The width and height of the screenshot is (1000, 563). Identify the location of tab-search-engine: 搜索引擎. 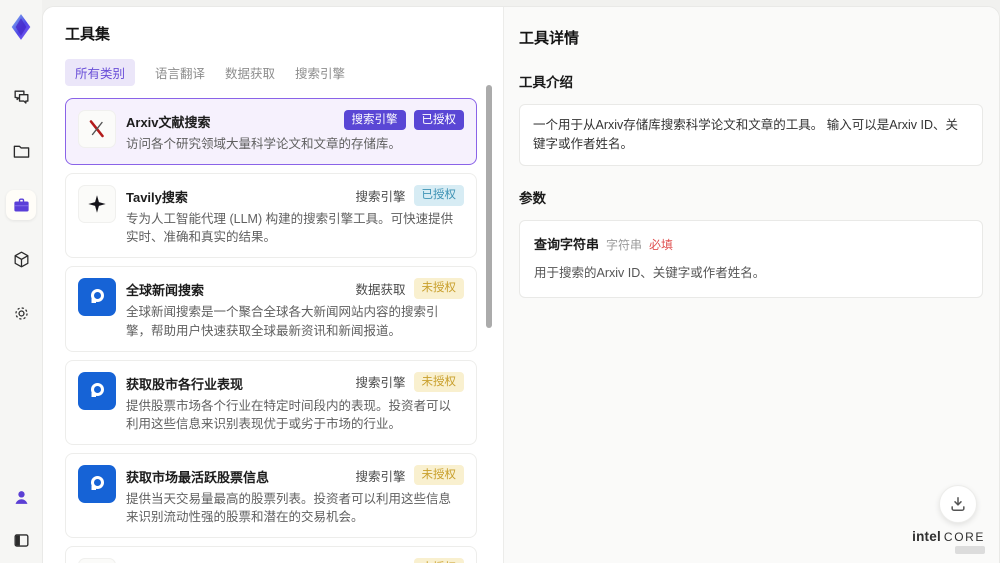
(320, 72).